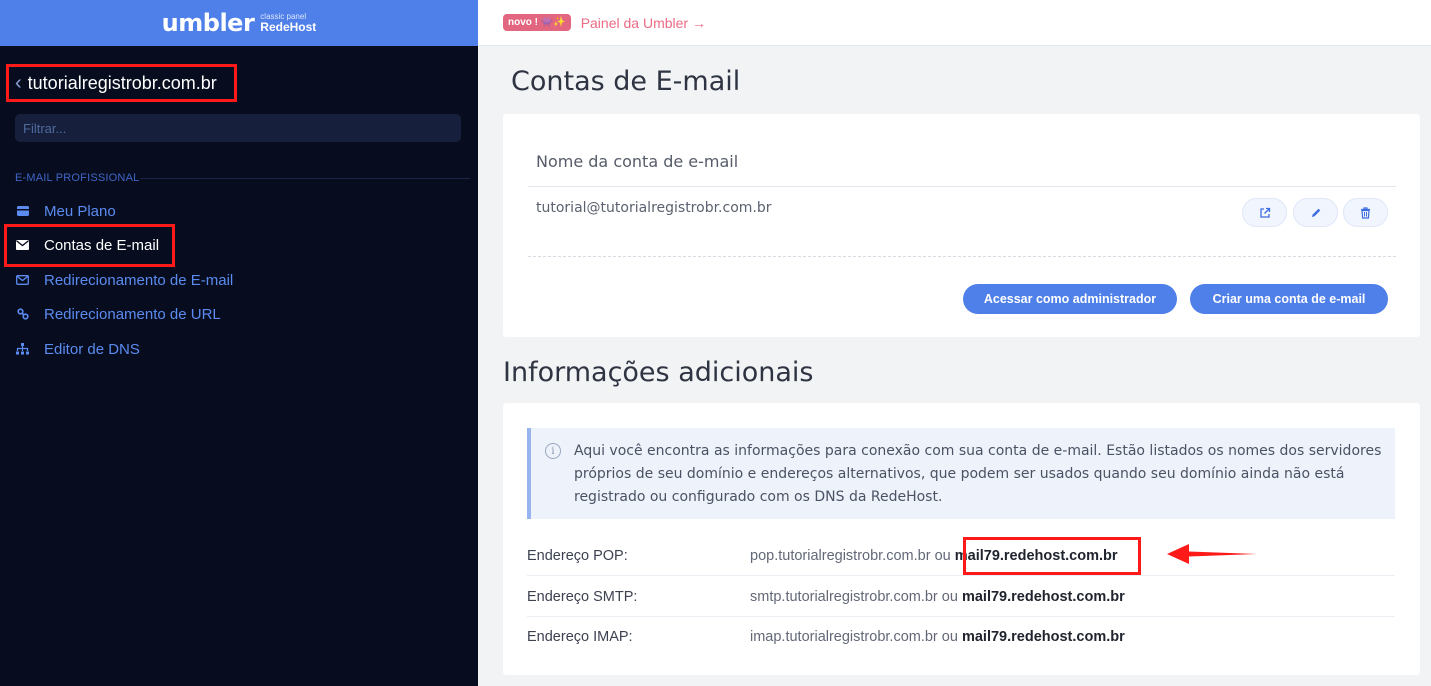  Describe the element at coordinates (553, 451) in the screenshot. I see `info-icon: i` at that location.